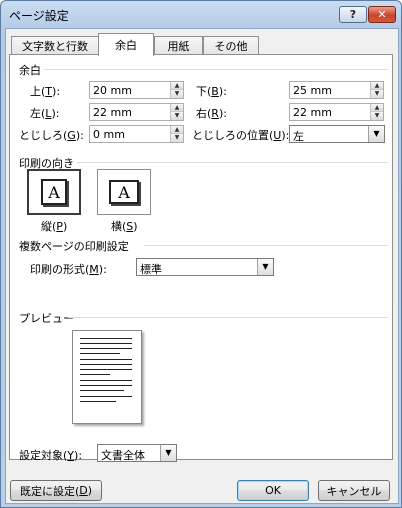 Image resolution: width=402 pixels, height=508 pixels. I want to click on margins-group-label: 余白, so click(30, 70).